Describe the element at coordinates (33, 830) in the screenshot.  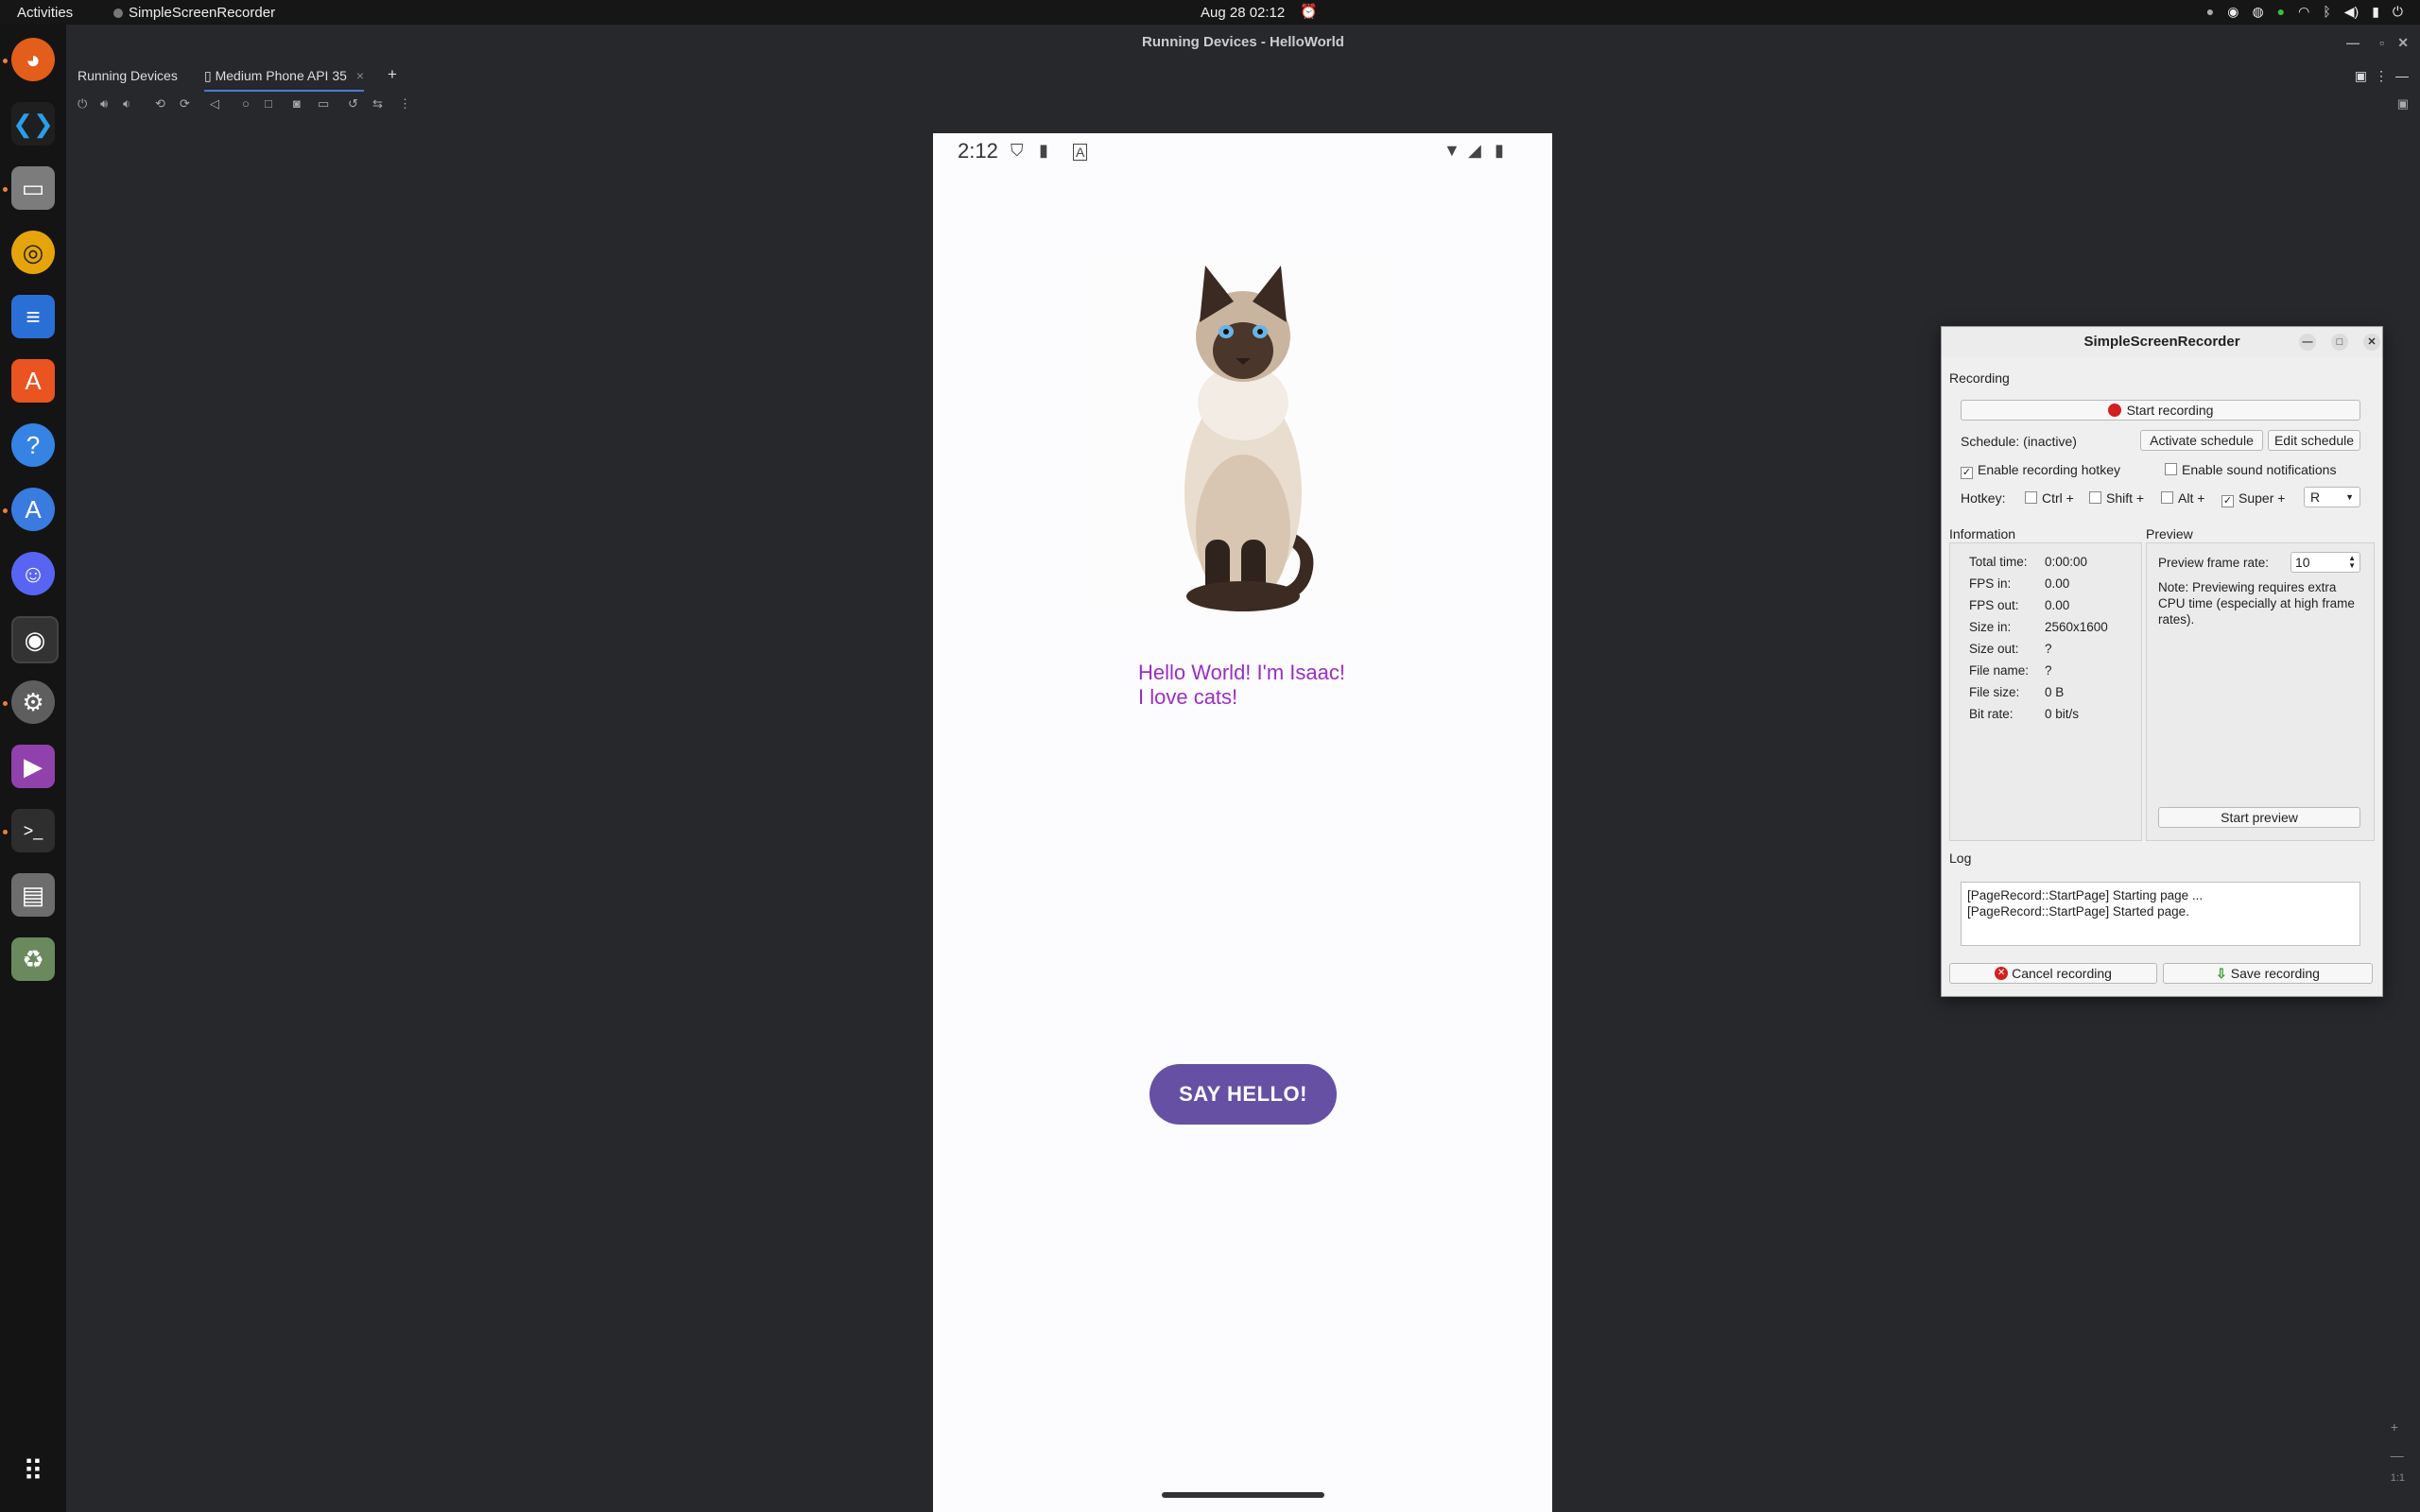
I see `terminal-icon: >_` at that location.